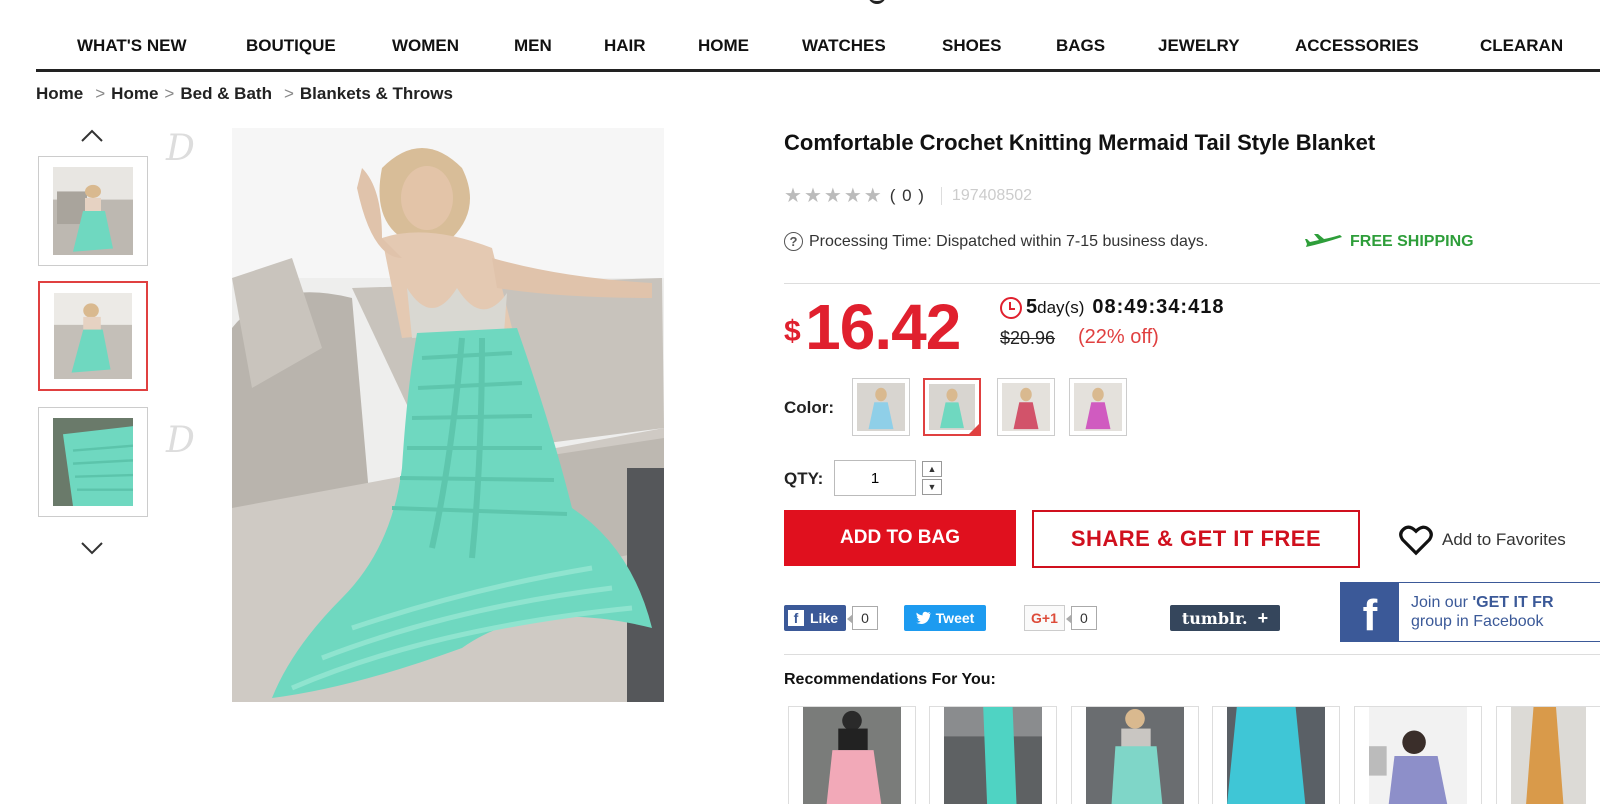 This screenshot has width=1600, height=804. I want to click on discount-percent: (22% off), so click(1118, 337).